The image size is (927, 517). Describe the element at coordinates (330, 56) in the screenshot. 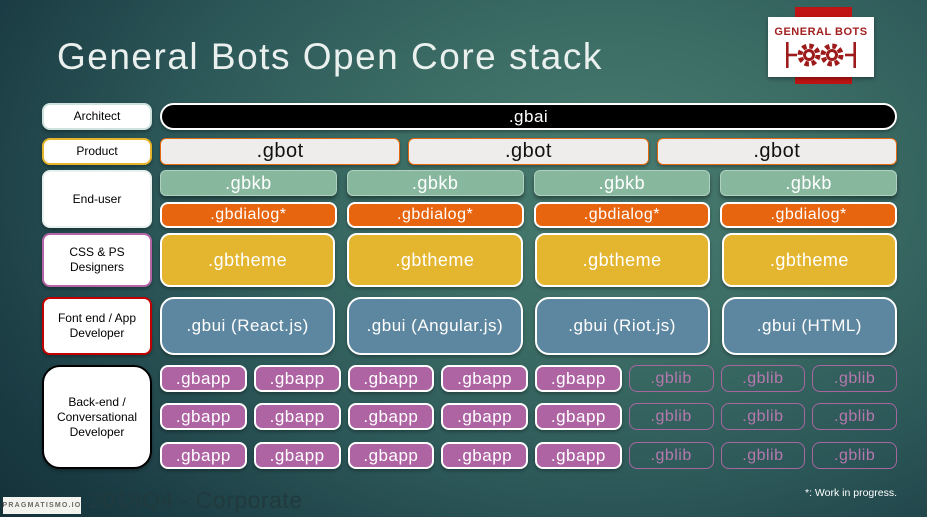

I see `page-title: General Bots Open Core stack` at that location.